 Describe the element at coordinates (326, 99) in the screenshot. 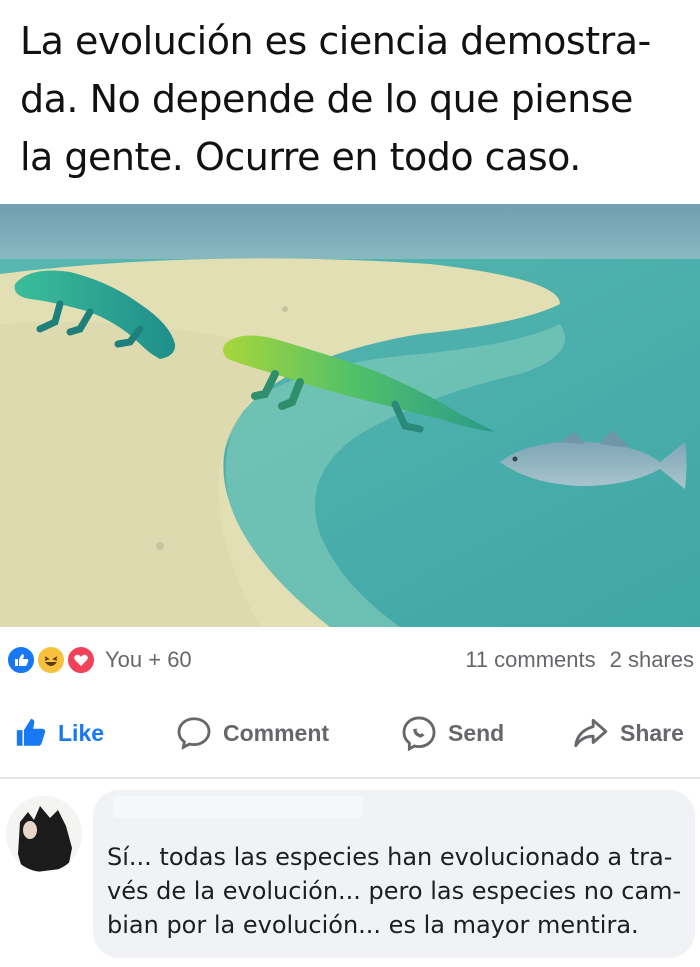

I see `caption-line: da. No depende de lo que piense` at that location.